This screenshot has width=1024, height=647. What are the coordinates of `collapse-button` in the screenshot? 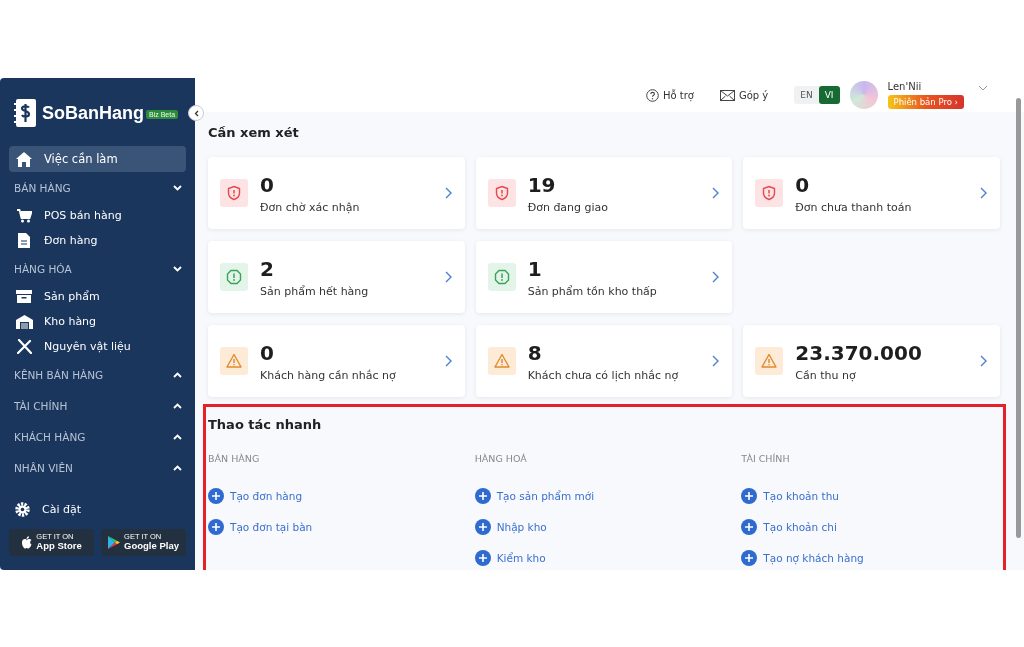 It's located at (196, 113).